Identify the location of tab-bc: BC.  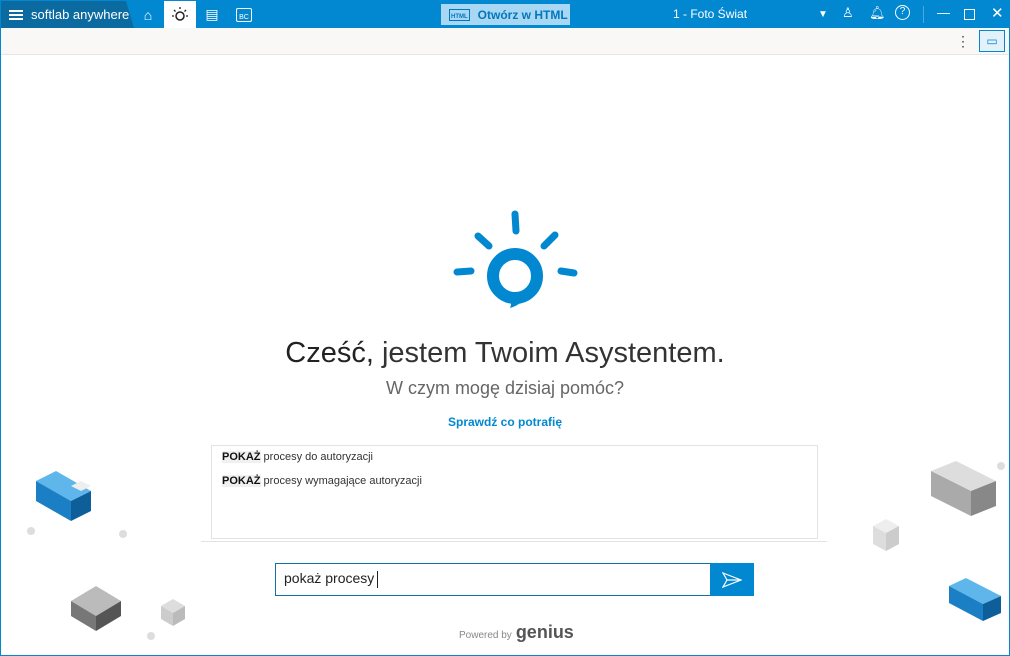
(244, 14).